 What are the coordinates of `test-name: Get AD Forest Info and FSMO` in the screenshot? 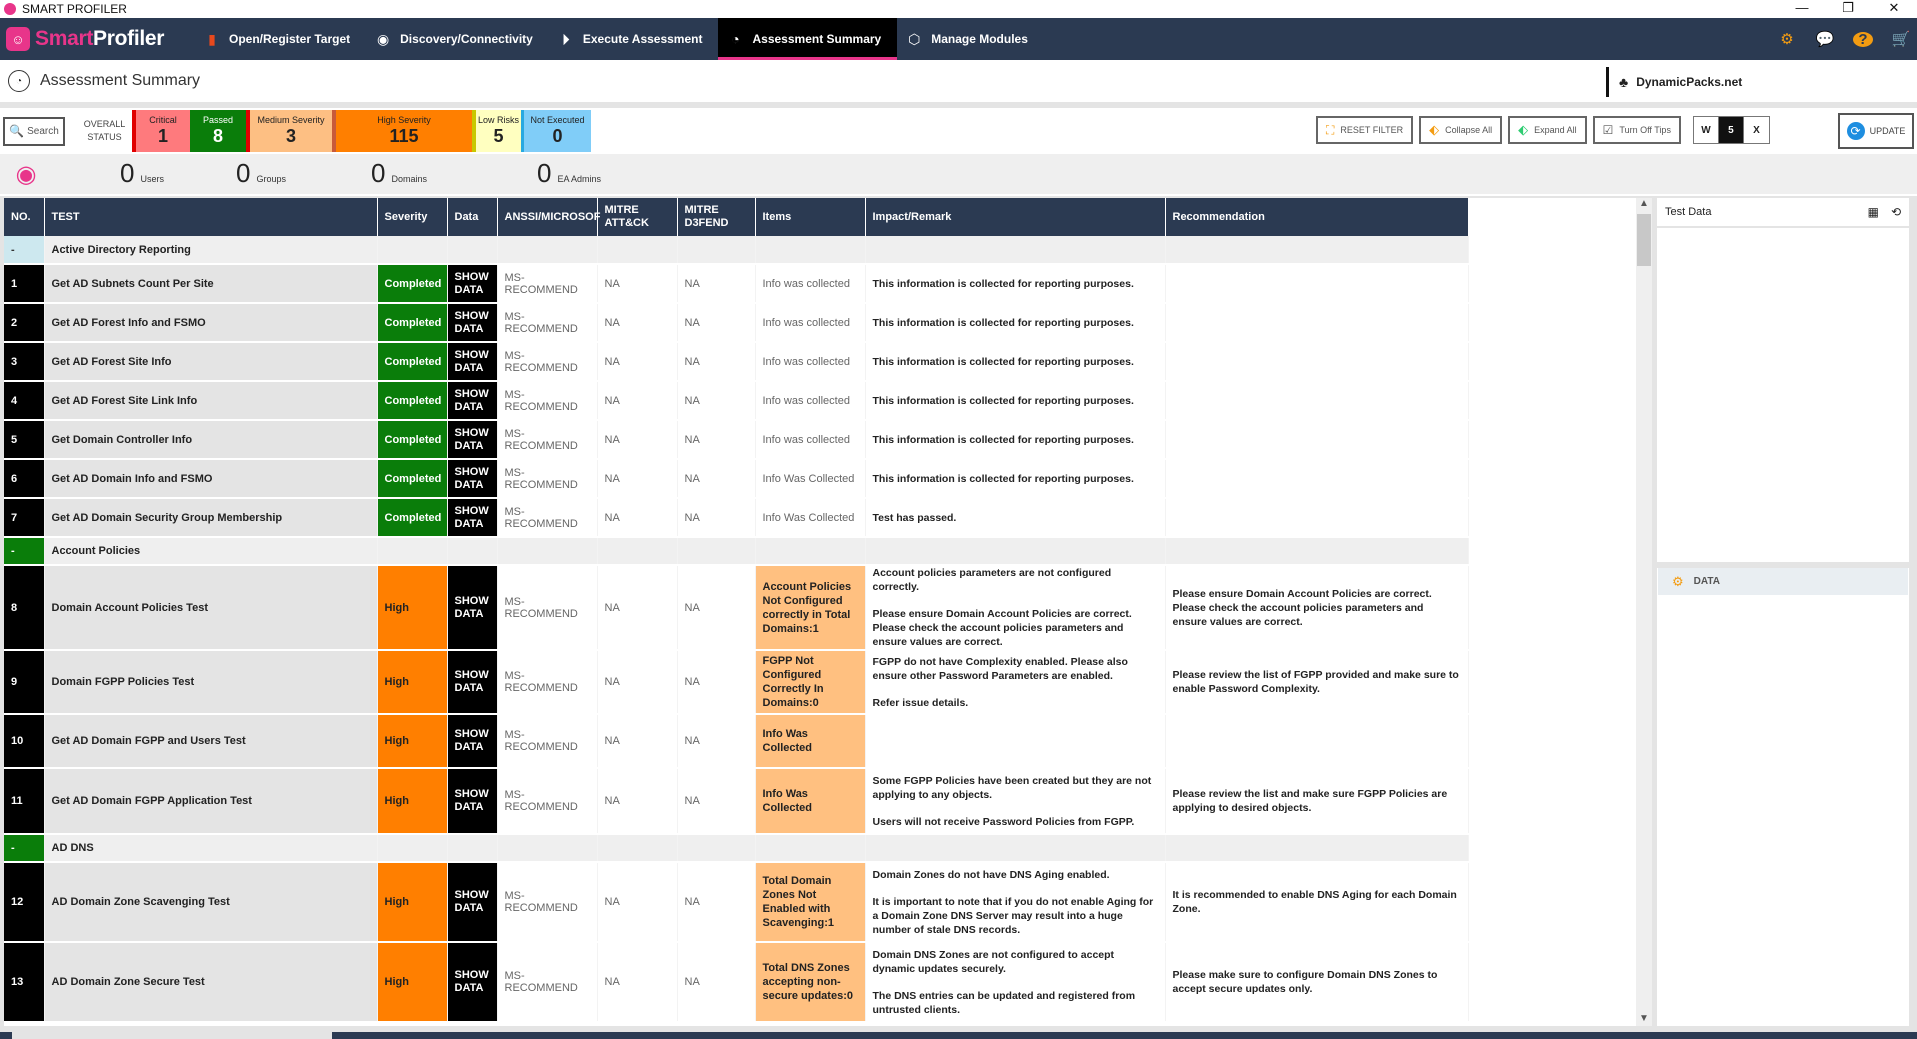 It's located at (211, 323).